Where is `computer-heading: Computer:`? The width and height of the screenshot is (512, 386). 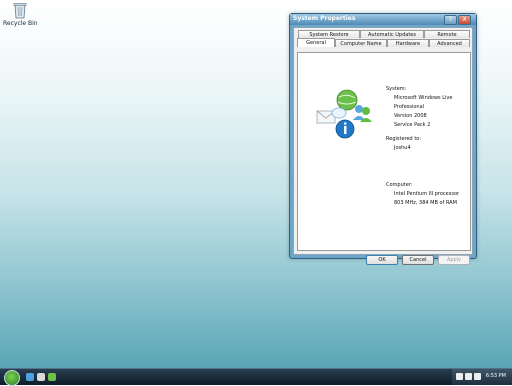 computer-heading: Computer: is located at coordinates (399, 185).